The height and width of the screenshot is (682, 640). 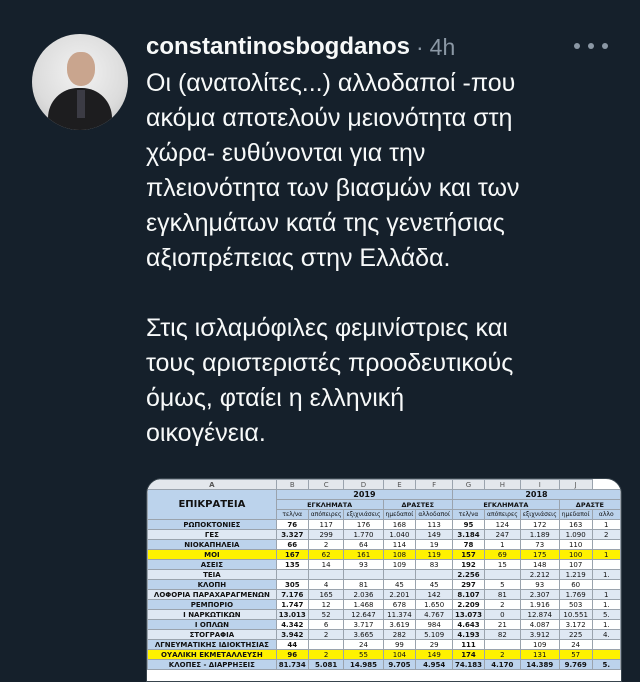 I want to click on table-cell: 119, so click(x=434, y=554).